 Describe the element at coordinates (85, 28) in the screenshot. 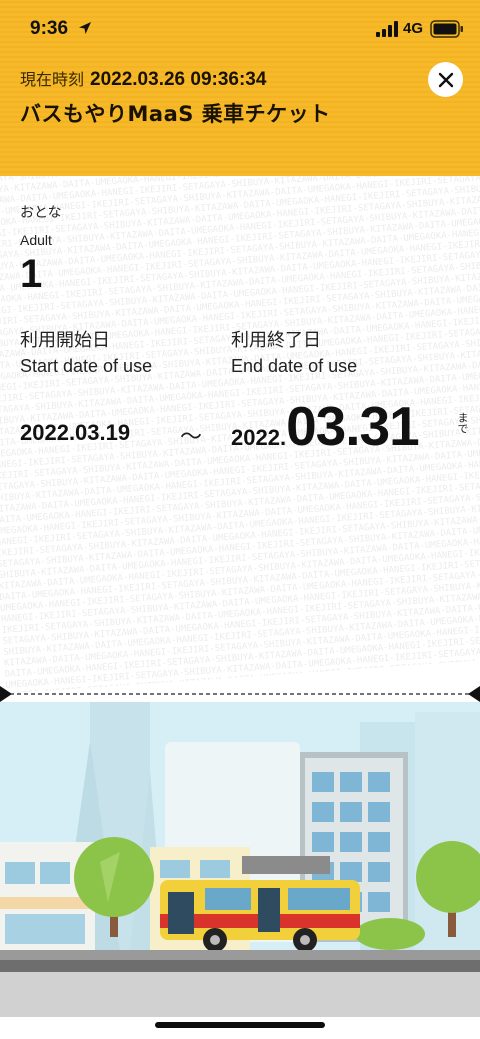

I see `location-arrow-icon` at that location.